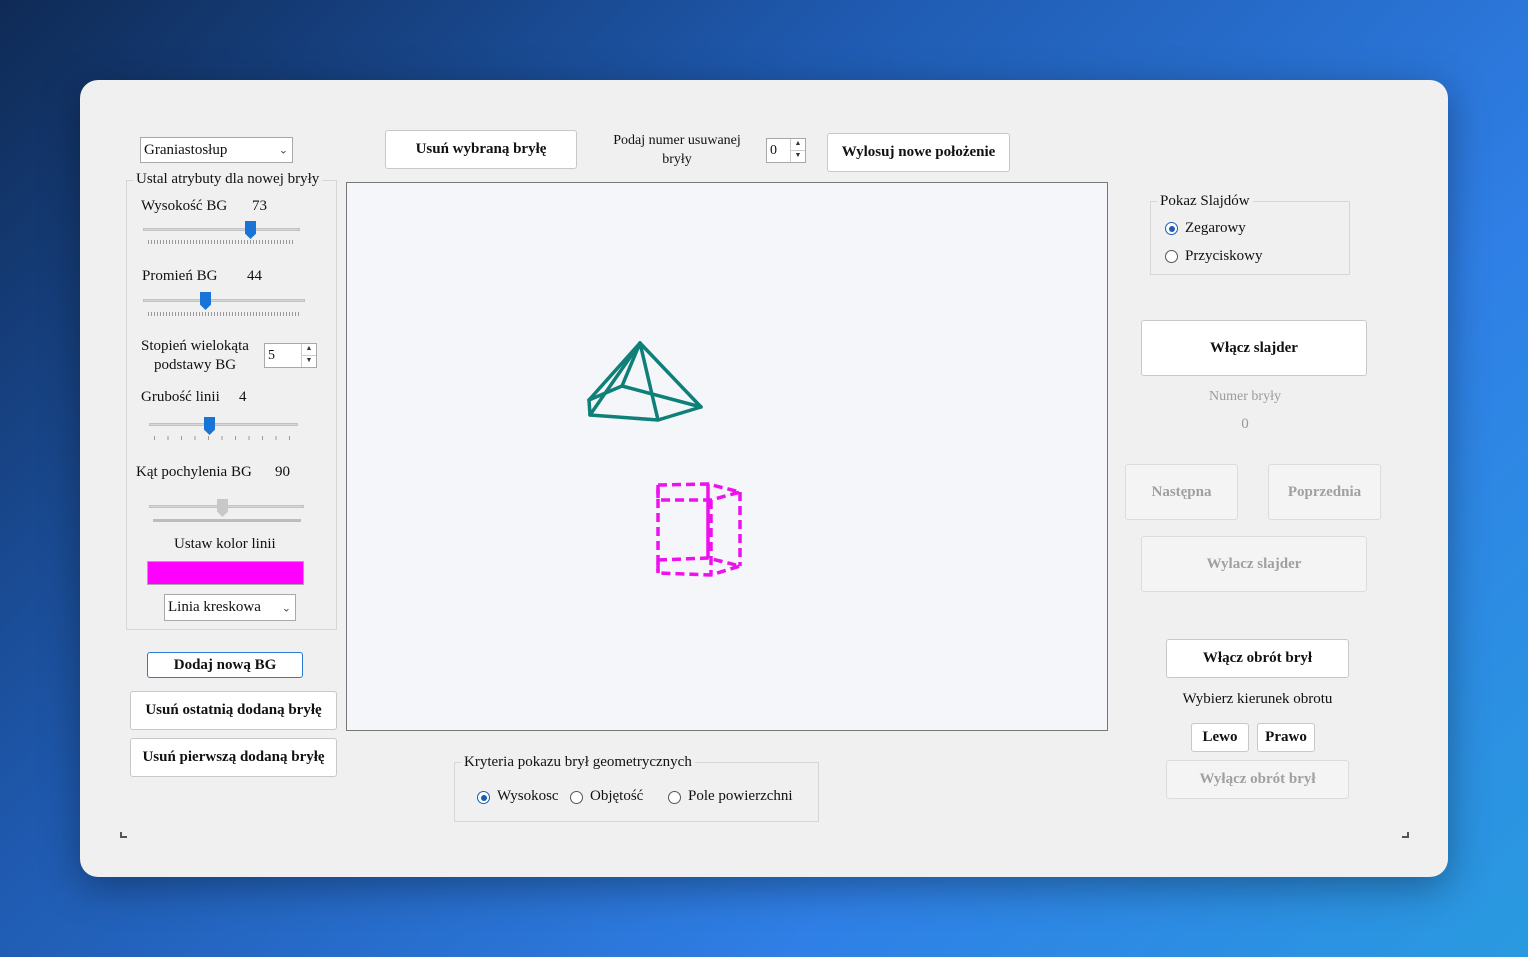  Describe the element at coordinates (195, 346) in the screenshot. I see `polygon-degree-label-line1: Stopień wielokąta` at that location.